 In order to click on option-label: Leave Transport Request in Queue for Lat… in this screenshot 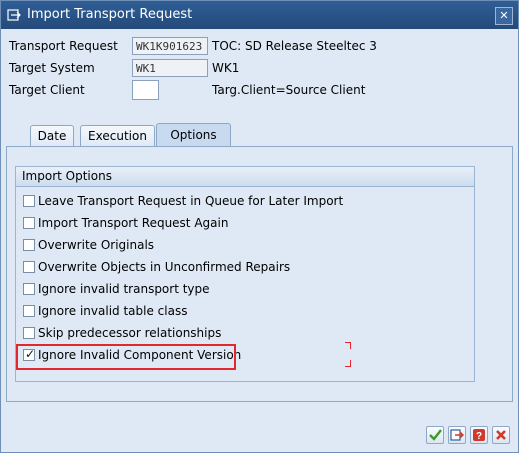, I will do `click(191, 201)`.